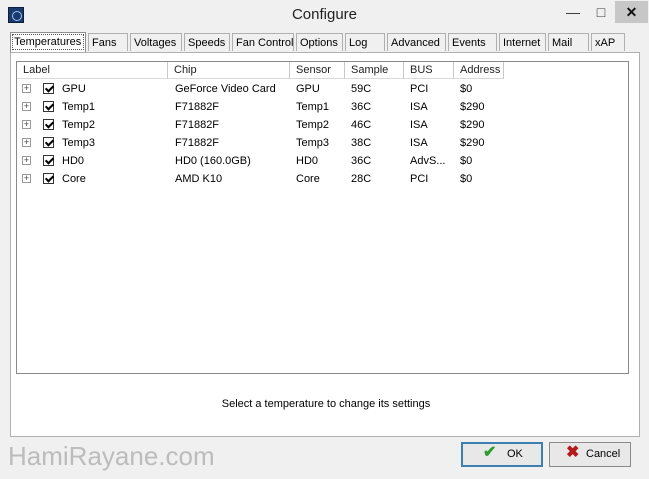 This screenshot has width=649, height=479. Describe the element at coordinates (515, 454) in the screenshot. I see `ok-label: OK` at that location.